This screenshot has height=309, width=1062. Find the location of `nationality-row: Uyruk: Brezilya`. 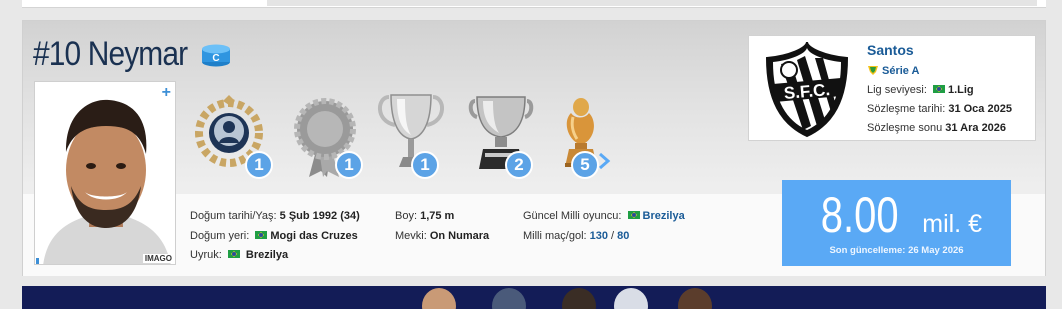

nationality-row: Uyruk: Brezilya is located at coordinates (275, 256).